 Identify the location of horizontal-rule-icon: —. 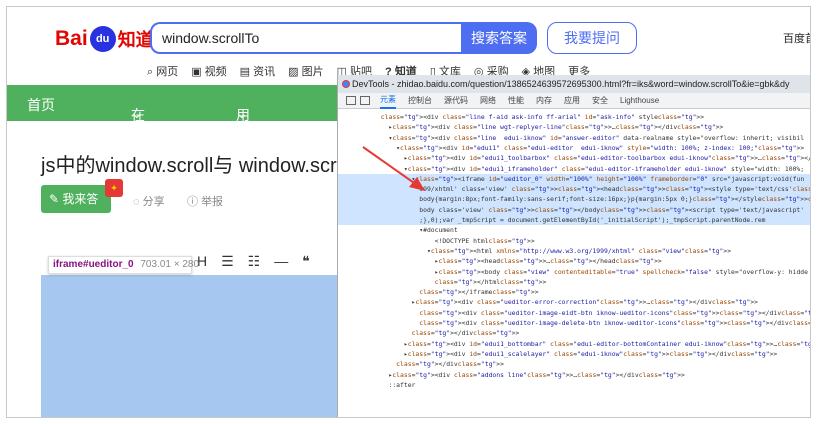
(281, 261).